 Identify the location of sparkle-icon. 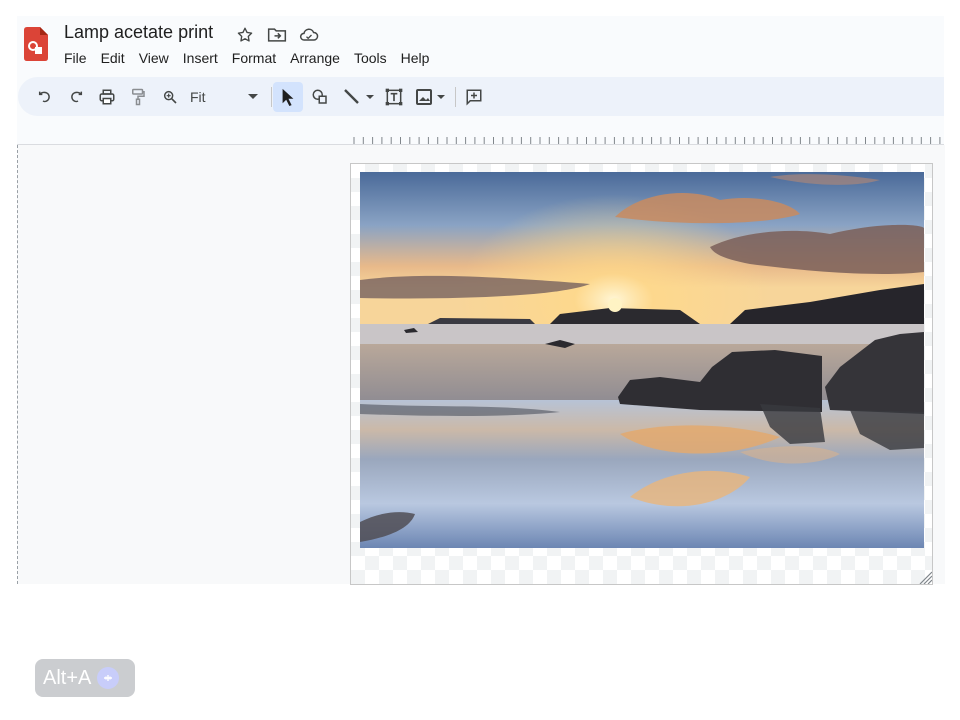
(108, 678).